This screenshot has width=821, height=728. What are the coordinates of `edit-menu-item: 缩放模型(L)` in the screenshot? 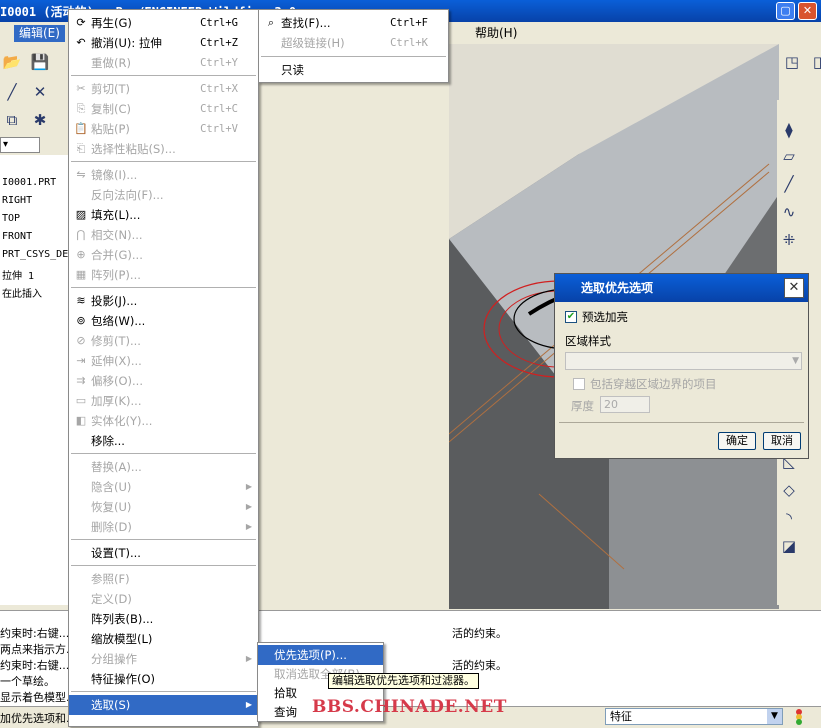 It's located at (163, 639).